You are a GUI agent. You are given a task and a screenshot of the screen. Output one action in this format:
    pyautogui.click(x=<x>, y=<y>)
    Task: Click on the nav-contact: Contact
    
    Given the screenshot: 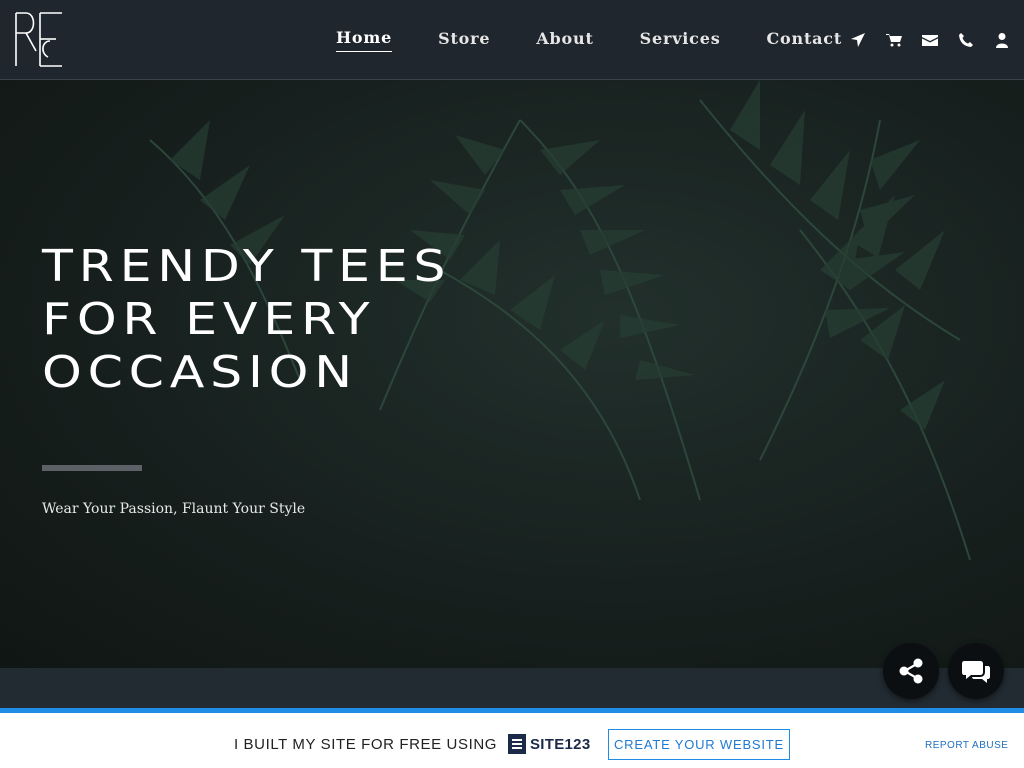 What is the action you would take?
    pyautogui.click(x=805, y=40)
    